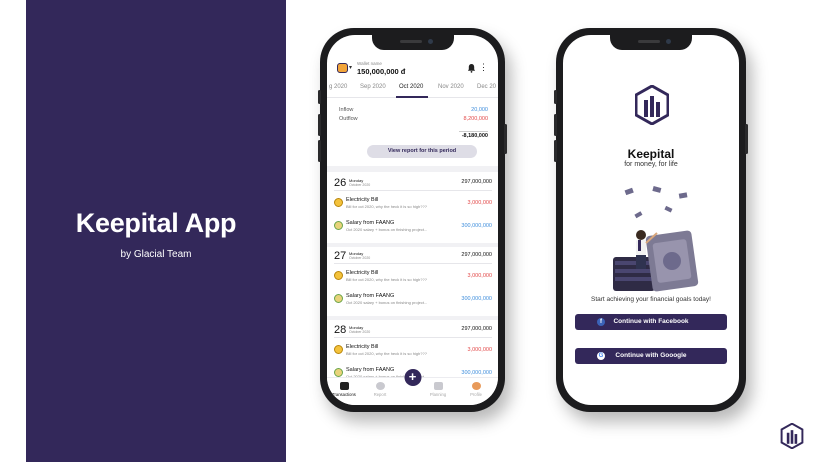  What do you see at coordinates (651, 154) in the screenshot?
I see `brand-name: Keepital` at bounding box center [651, 154].